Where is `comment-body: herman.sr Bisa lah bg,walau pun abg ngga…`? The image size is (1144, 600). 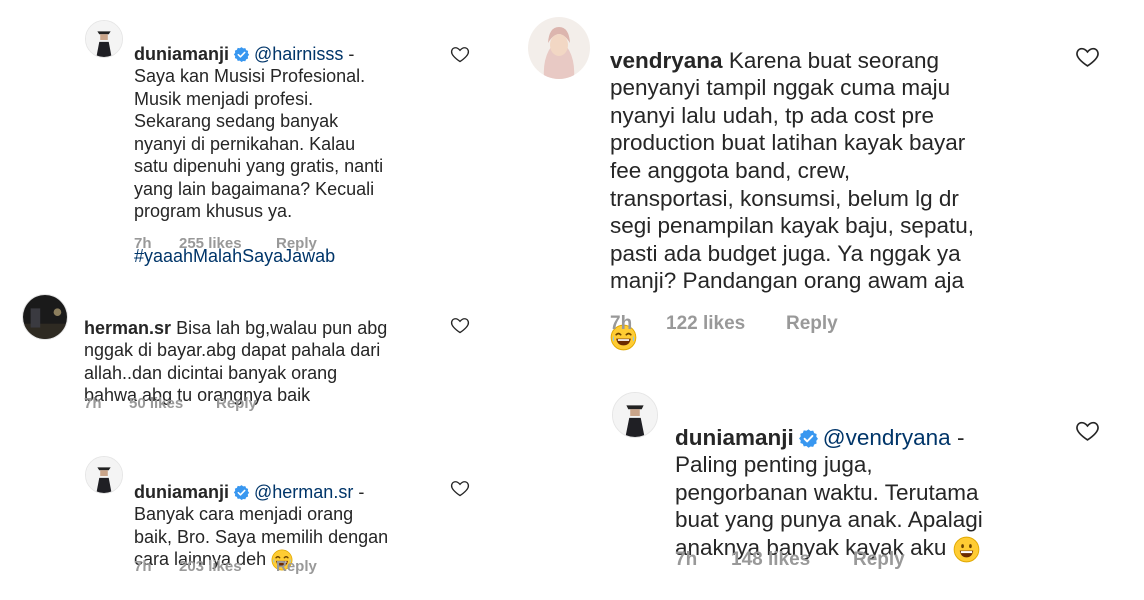
comment-body: herman.sr Bisa lah bg,walau pun abg ngga… is located at coordinates (254, 350).